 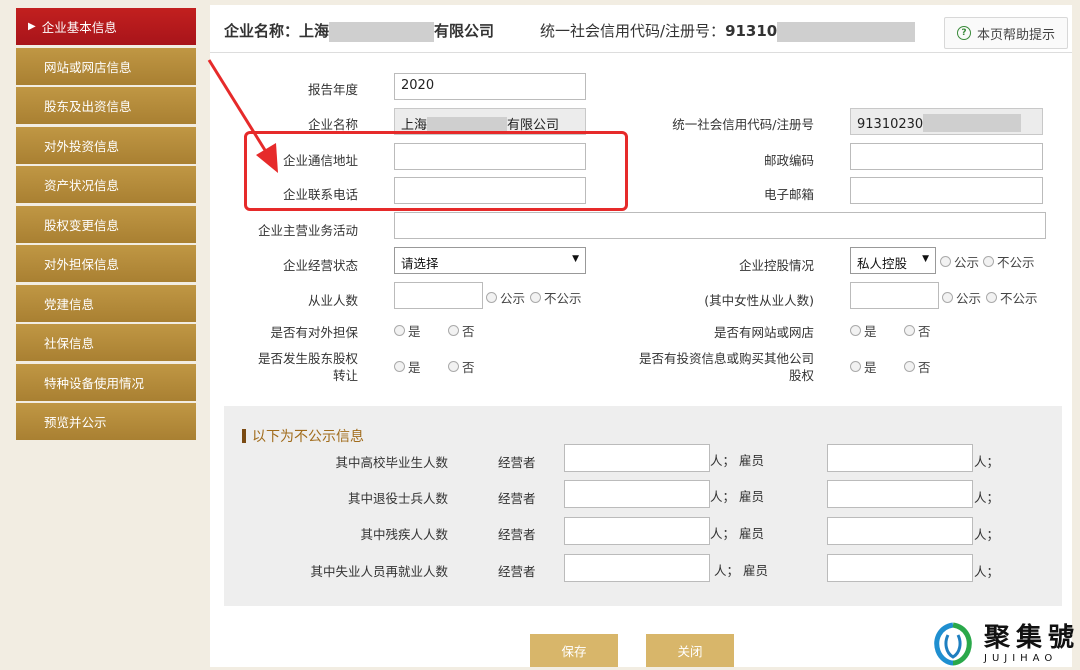 I want to click on website-no-radio: 否, so click(x=917, y=330).